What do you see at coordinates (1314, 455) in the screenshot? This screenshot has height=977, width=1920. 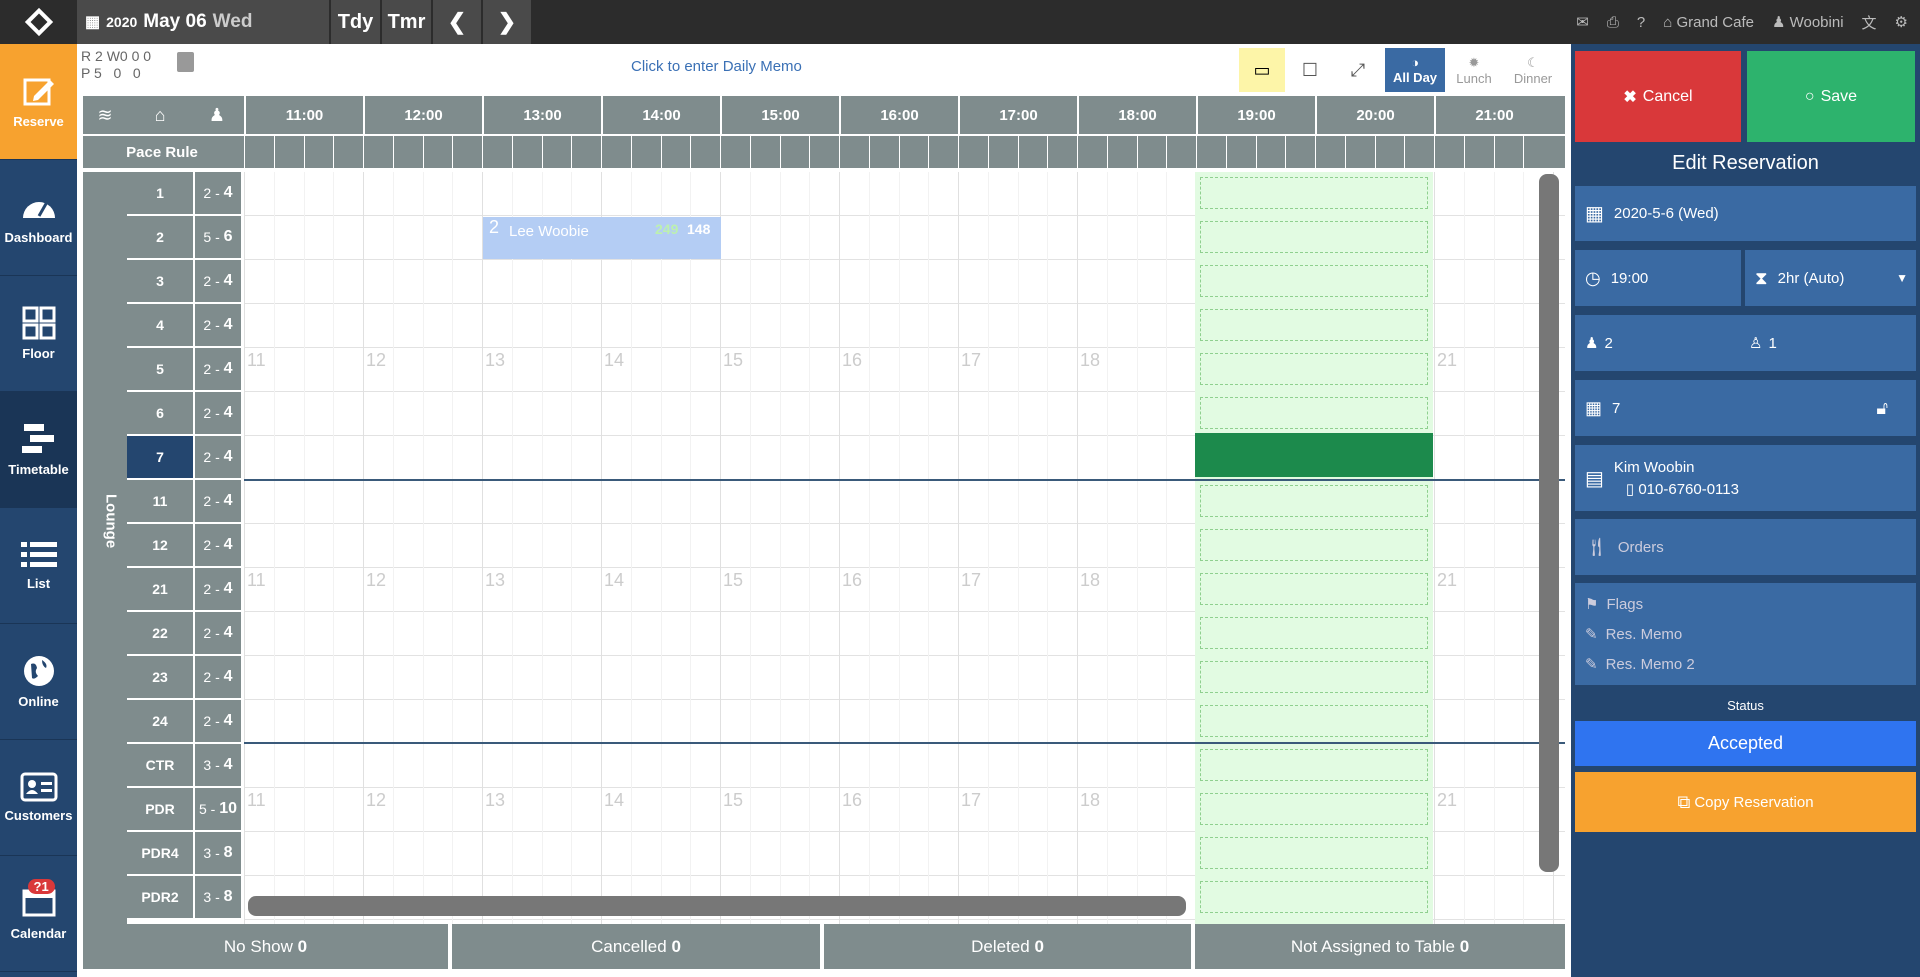 I see `selected-reservation-slot` at bounding box center [1314, 455].